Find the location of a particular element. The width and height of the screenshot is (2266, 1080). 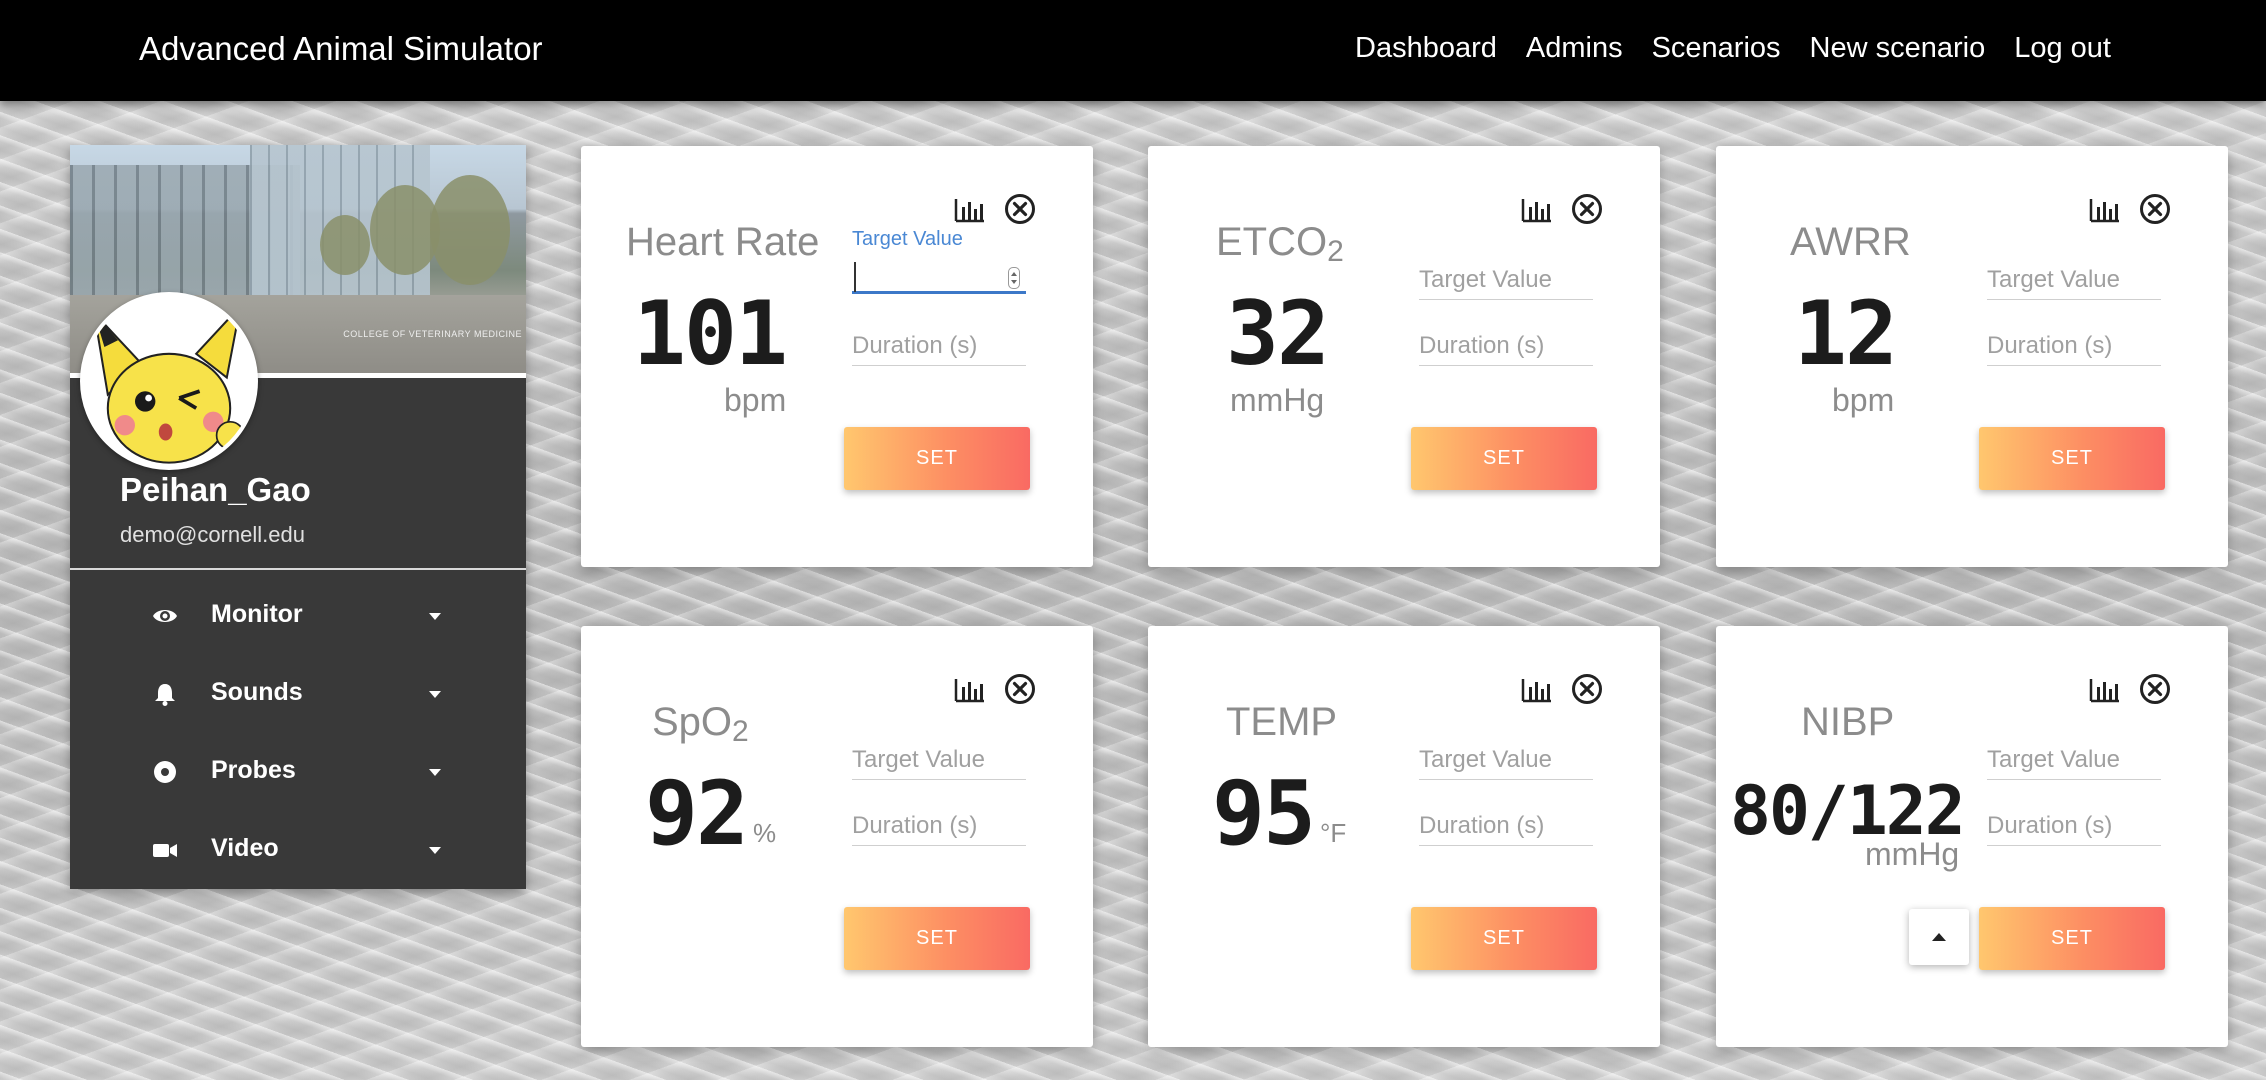

target-value-label: Target Value is located at coordinates (907, 239).